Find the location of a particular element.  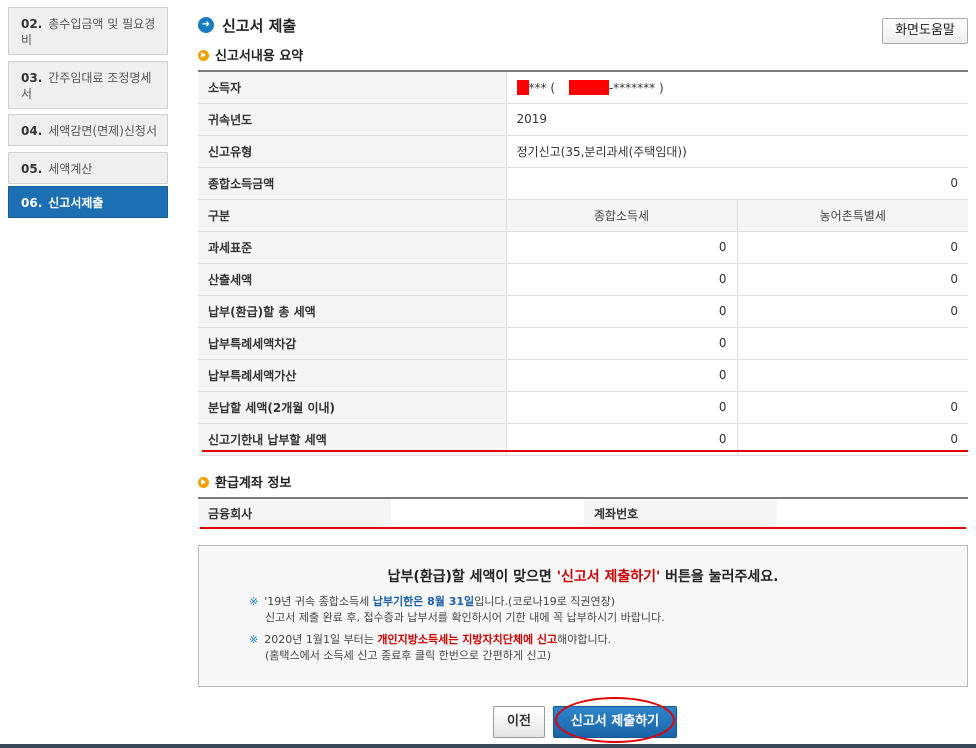

summary-section-title: 신고서내용 요약 is located at coordinates (251, 54).